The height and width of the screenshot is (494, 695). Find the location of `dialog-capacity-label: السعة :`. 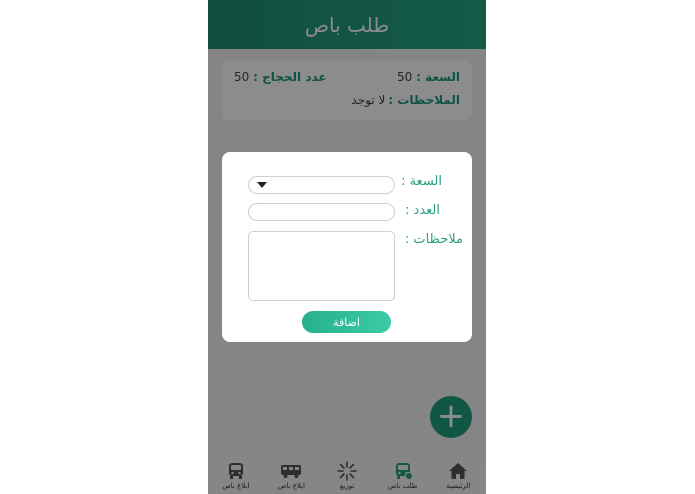

dialog-capacity-label: السعة : is located at coordinates (421, 181).